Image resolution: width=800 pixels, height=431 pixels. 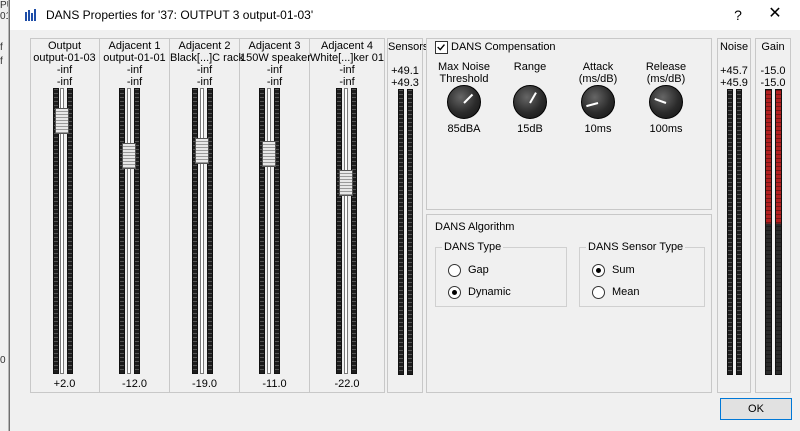 I want to click on strip-sub: output-01-03, so click(x=64, y=58).